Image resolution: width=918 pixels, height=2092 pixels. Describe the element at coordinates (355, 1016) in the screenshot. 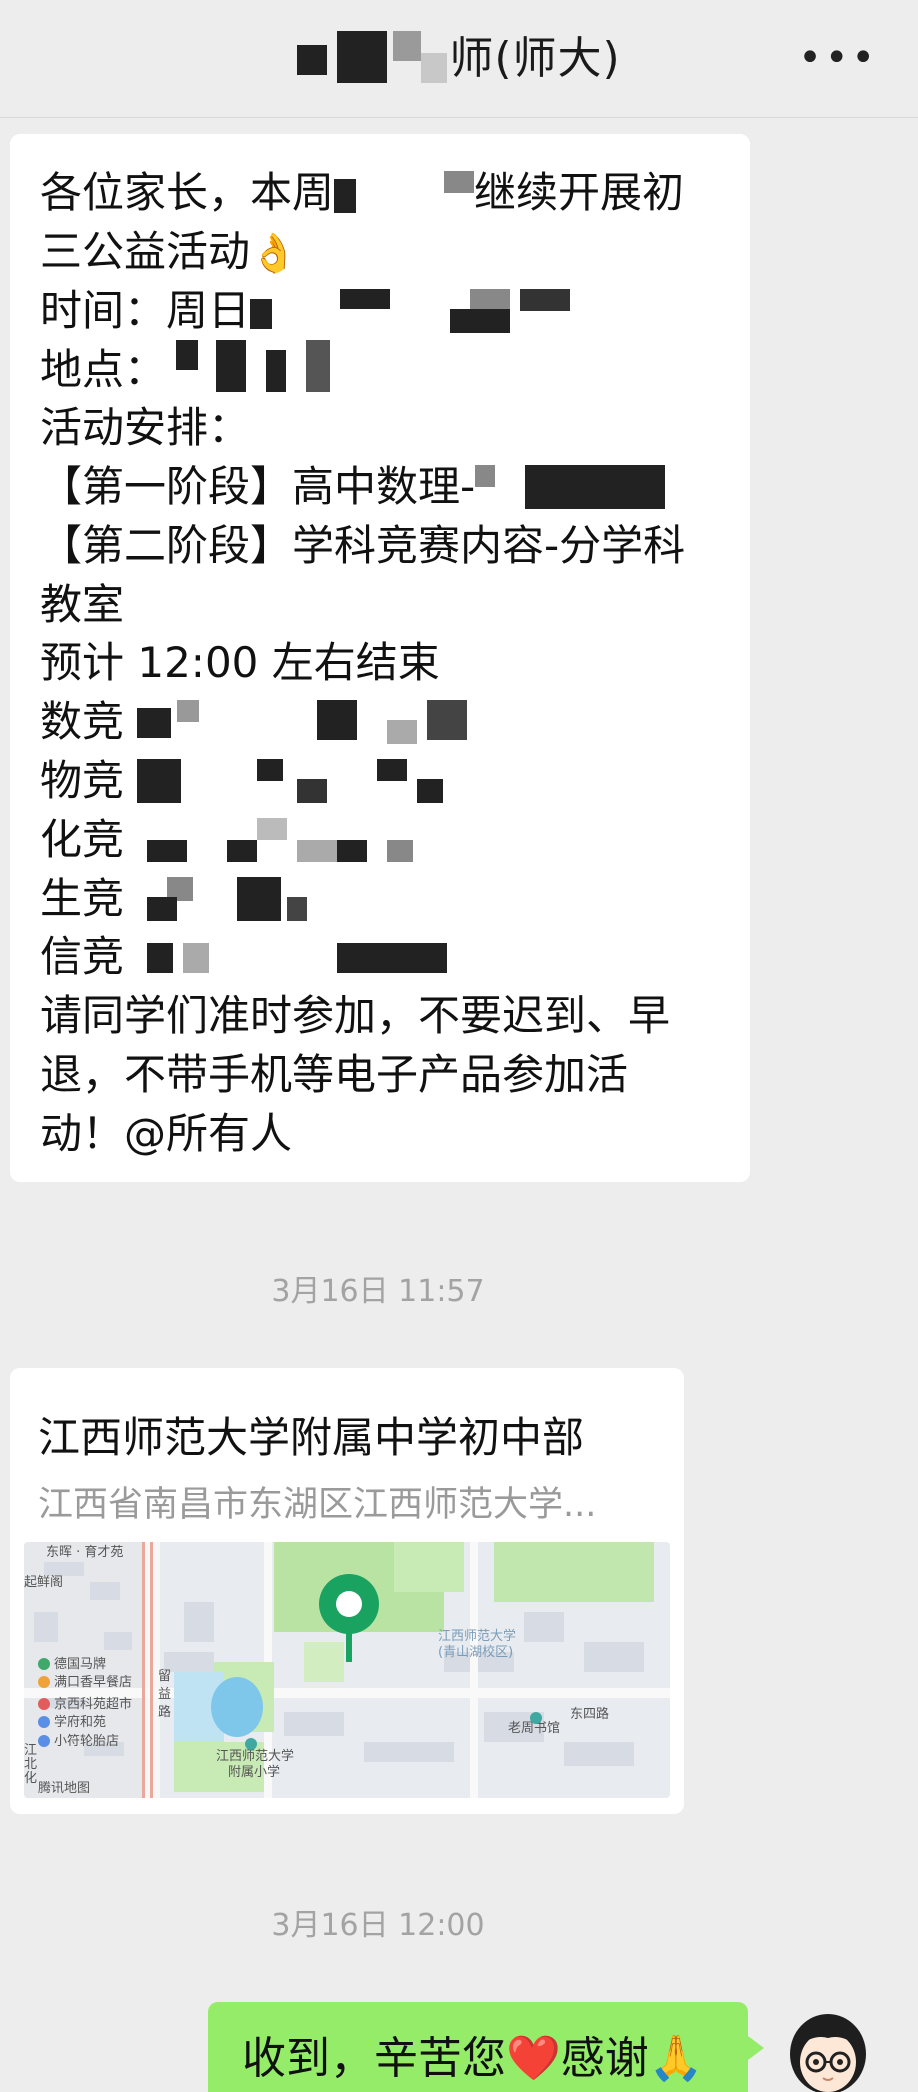

I see `text-line: 请同学们准时参加，不要迟到、早` at that location.